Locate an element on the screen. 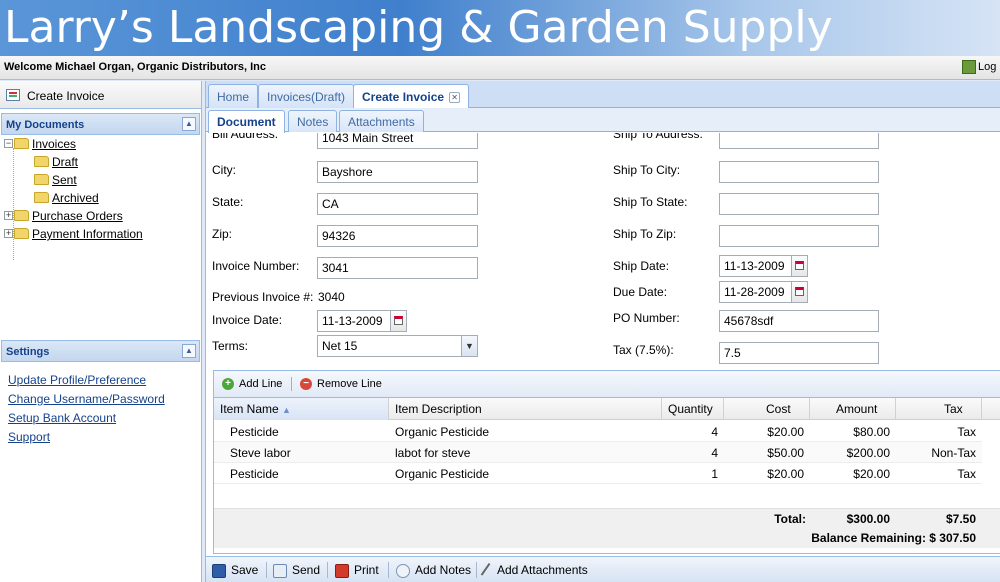 The width and height of the screenshot is (1000, 582). logout-link: Log is located at coordinates (979, 67).